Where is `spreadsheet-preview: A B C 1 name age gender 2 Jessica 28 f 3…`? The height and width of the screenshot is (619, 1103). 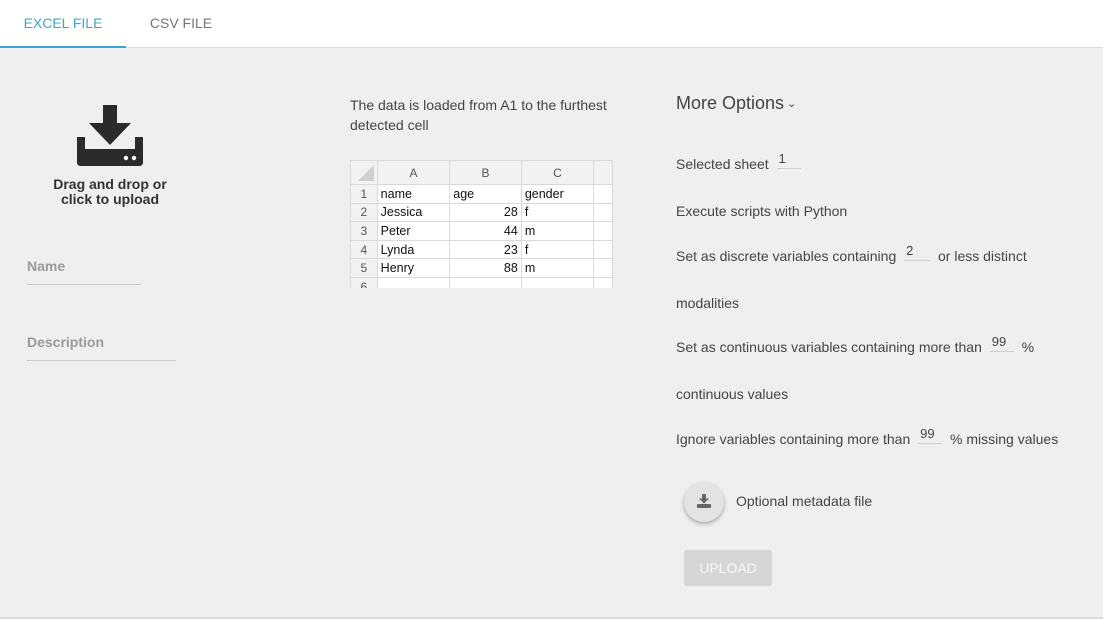
spreadsheet-preview: A B C 1 name age gender 2 Jessica 28 f 3… is located at coordinates (481, 224).